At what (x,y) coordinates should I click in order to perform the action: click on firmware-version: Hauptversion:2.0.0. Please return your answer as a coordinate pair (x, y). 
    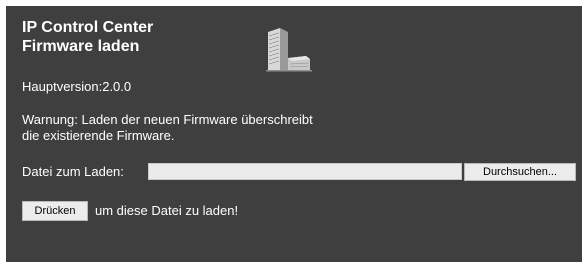
    Looking at the image, I should click on (77, 86).